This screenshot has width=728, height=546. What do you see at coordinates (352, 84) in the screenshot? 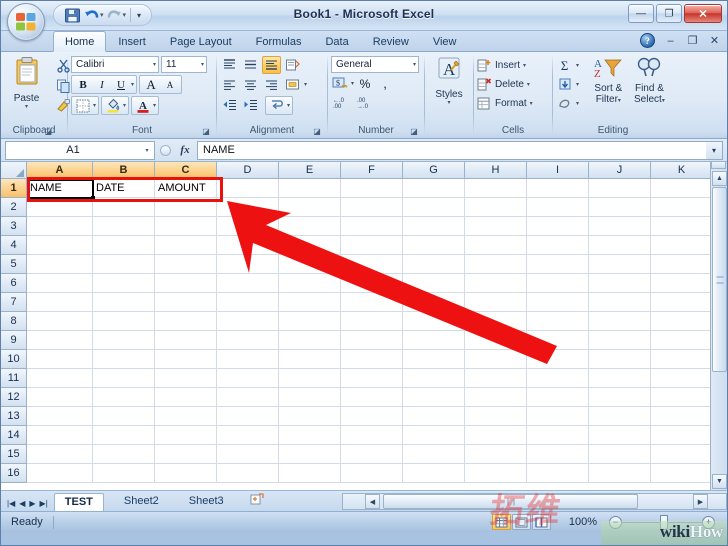
I see `accounting-caret-icon: ▾` at bounding box center [352, 84].